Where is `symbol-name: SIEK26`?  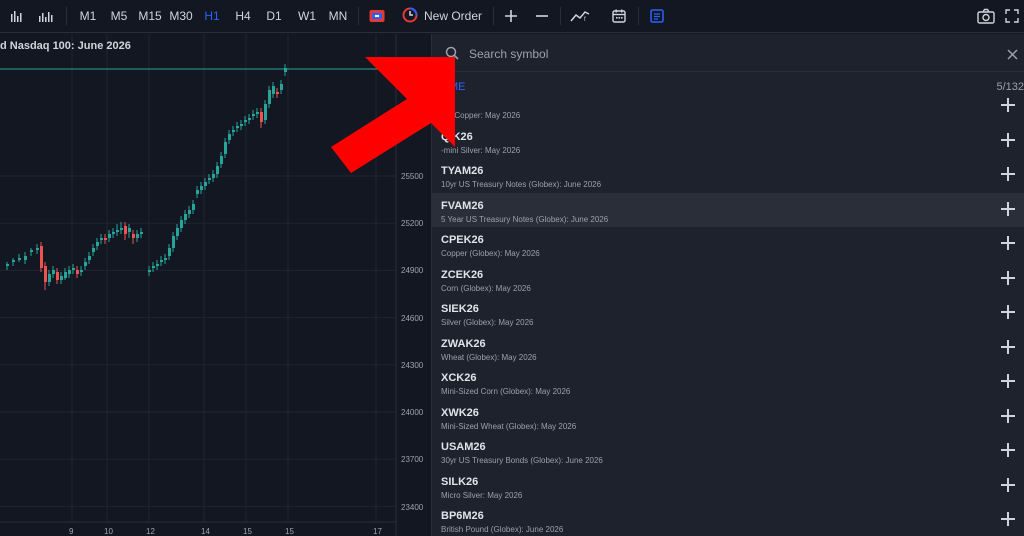
symbol-name: SIEK26 is located at coordinates (460, 309).